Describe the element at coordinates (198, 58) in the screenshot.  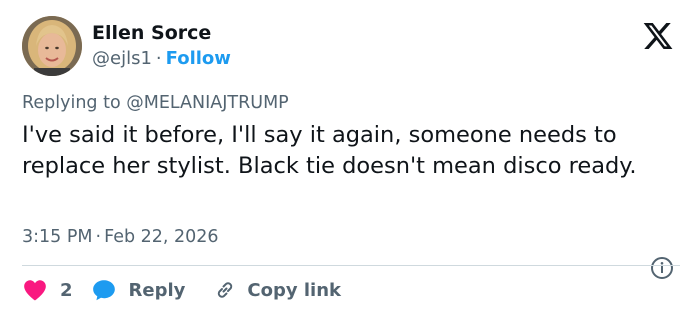
I see `follow-button: Follow` at that location.